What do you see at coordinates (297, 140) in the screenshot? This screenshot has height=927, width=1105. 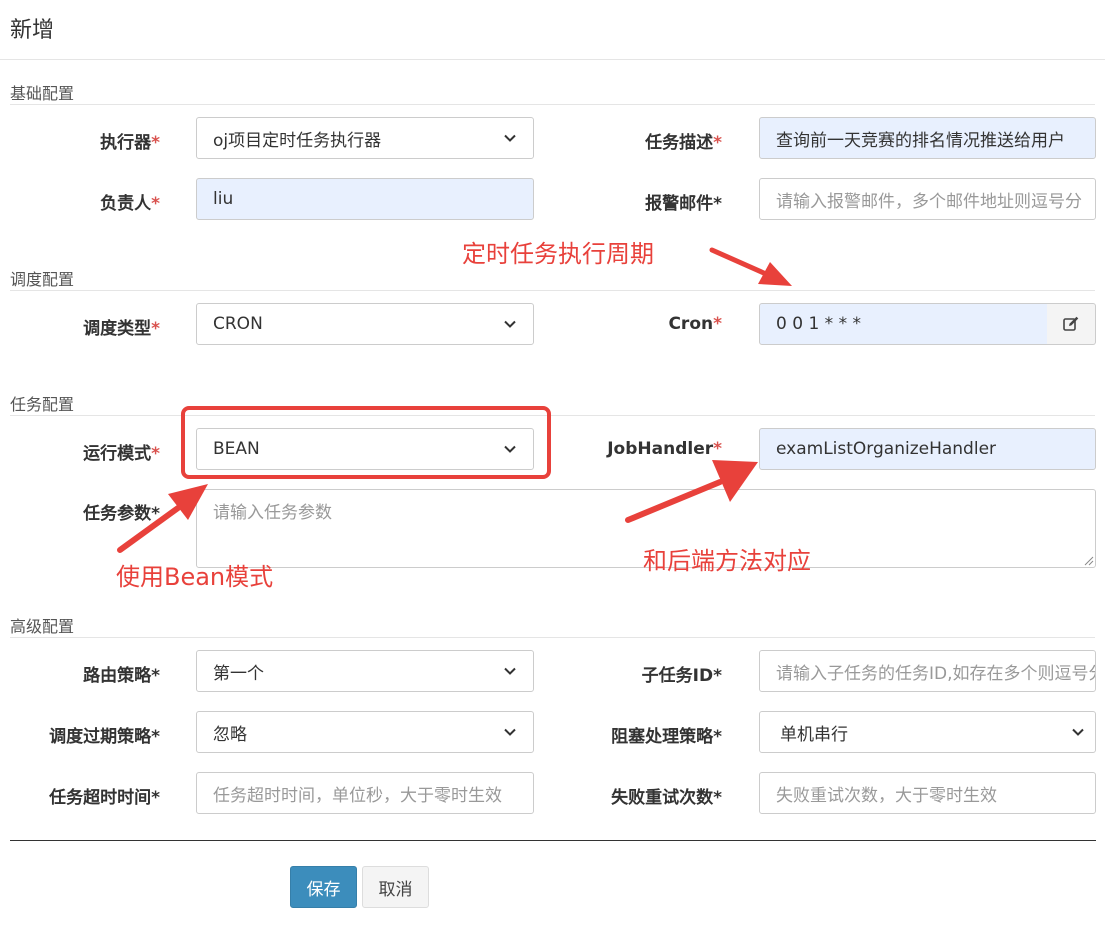 I see `executor-value: oj项目定时任务执行器` at bounding box center [297, 140].